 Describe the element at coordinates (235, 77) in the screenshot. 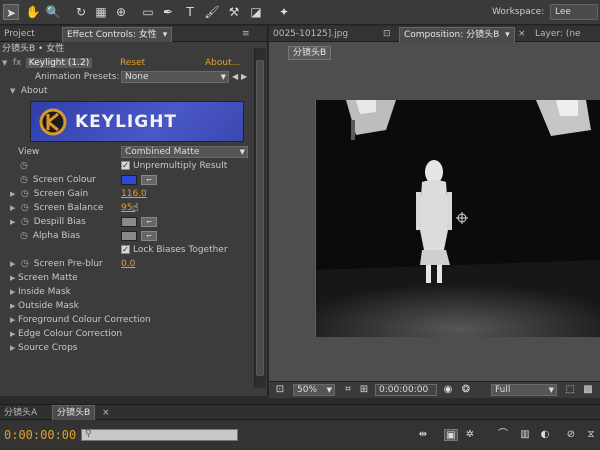

I see `prev-preset-icon: ◀` at that location.